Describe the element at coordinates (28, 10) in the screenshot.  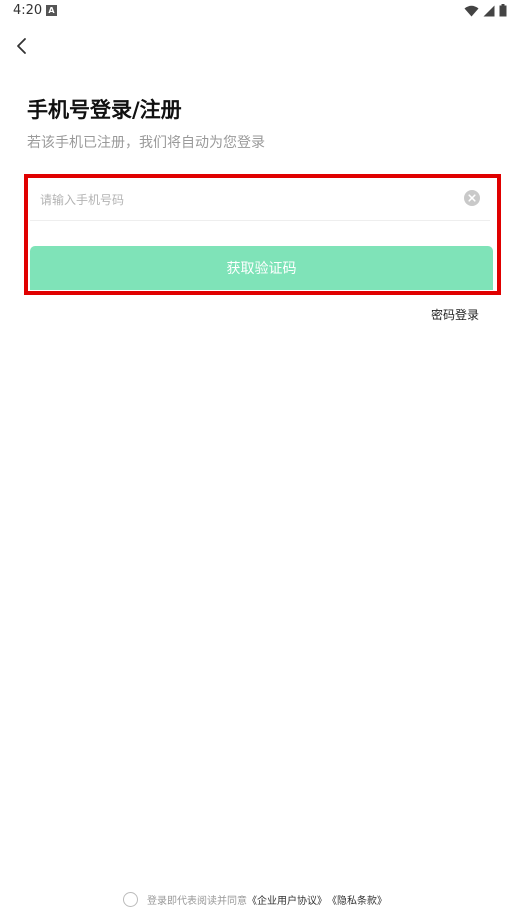
I see `status-time: 4:20` at that location.